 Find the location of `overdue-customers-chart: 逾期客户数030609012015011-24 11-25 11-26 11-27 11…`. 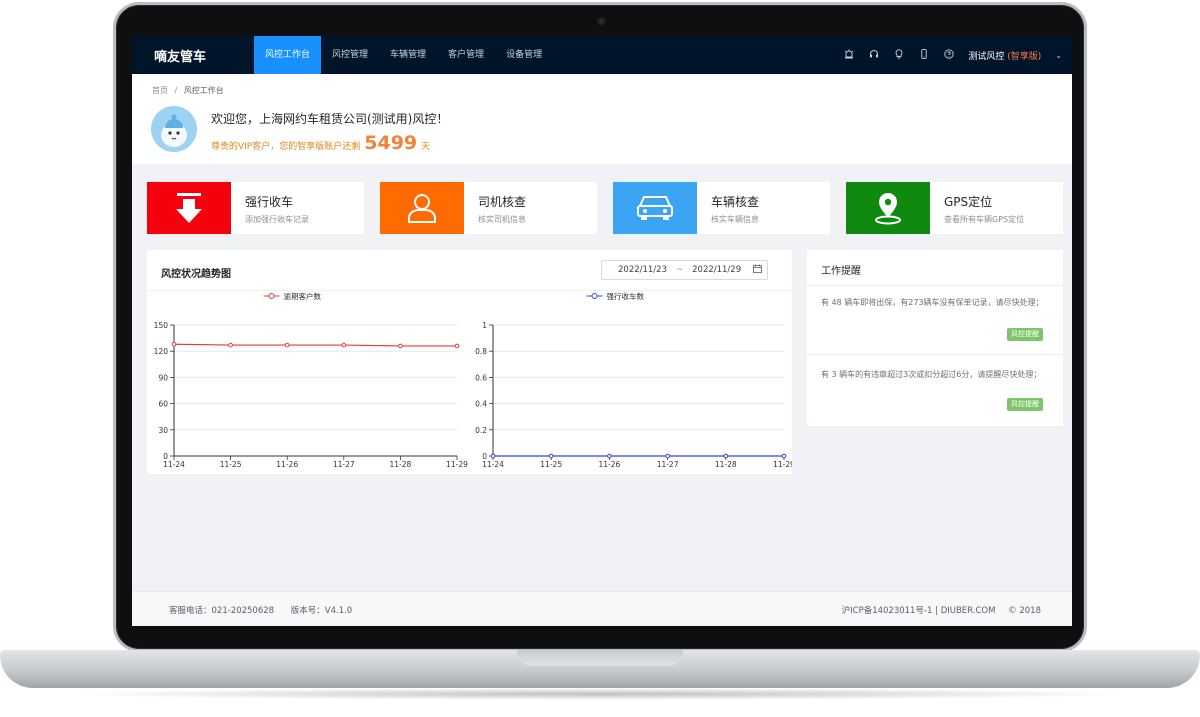

overdue-customers-chart: 逾期客户数030609012015011-24 11-25 11-26 11-27 11… is located at coordinates (311, 380).